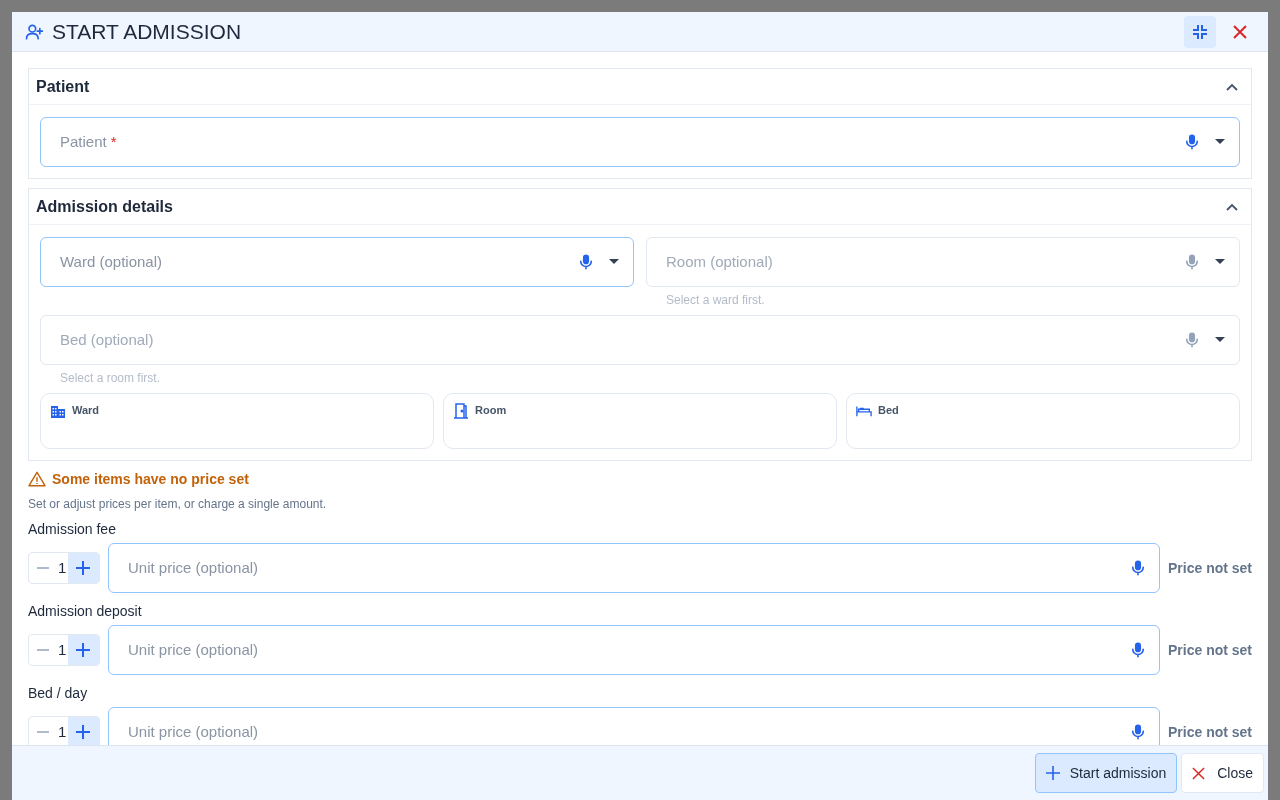  I want to click on card-label: Bed, so click(888, 410).